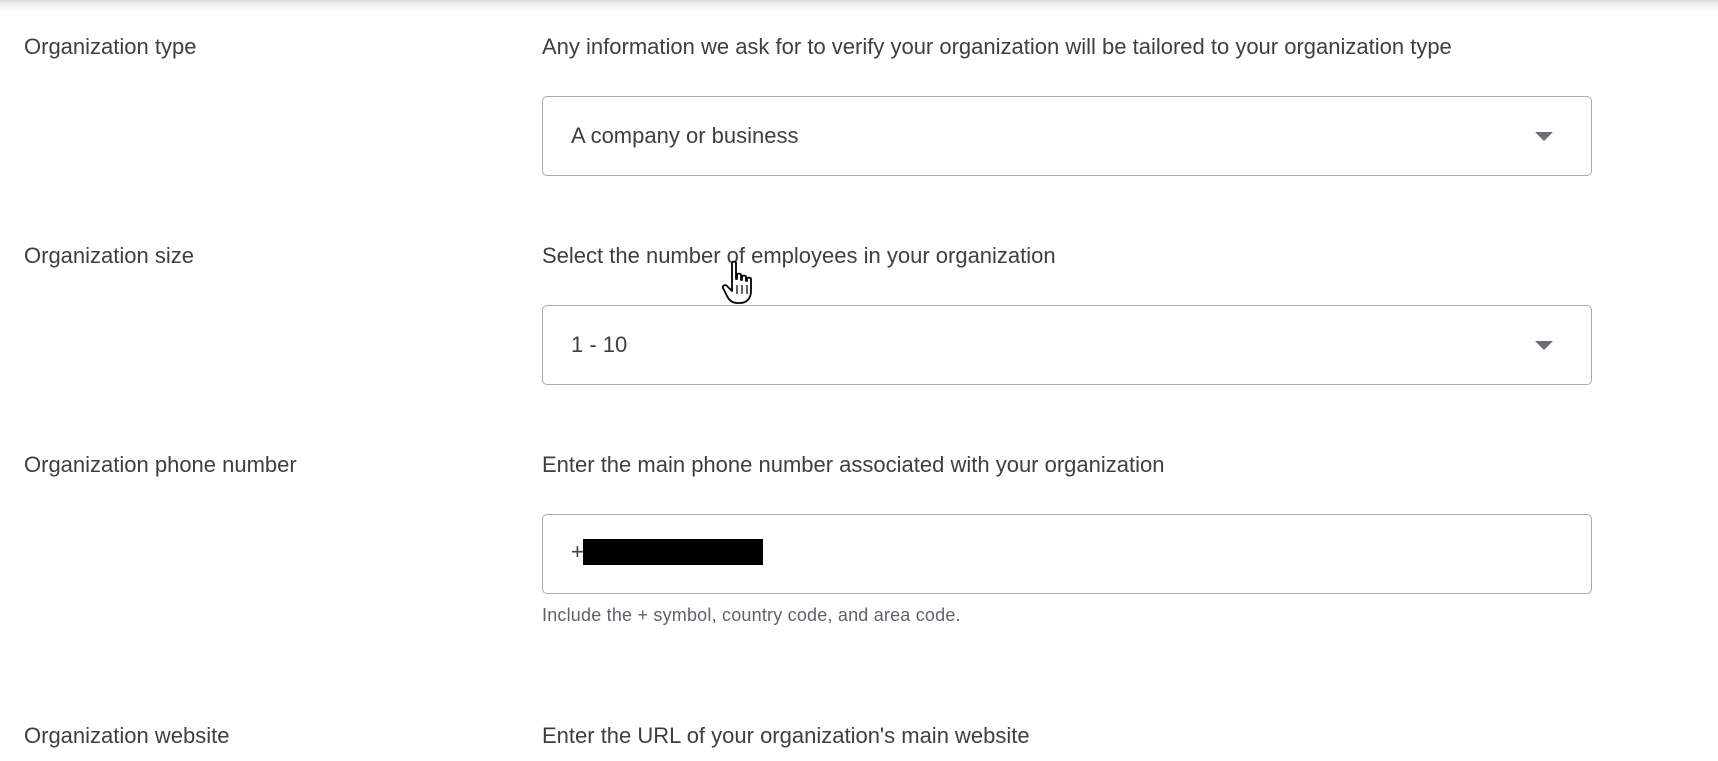 The image size is (1718, 761). Describe the element at coordinates (685, 135) in the screenshot. I see `organization-type-selected-value: A company or business` at that location.